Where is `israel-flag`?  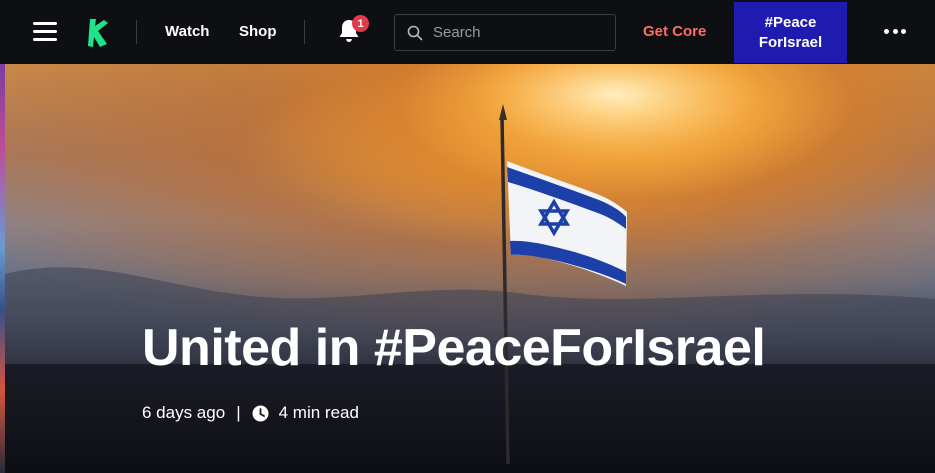
israel-flag is located at coordinates (567, 223).